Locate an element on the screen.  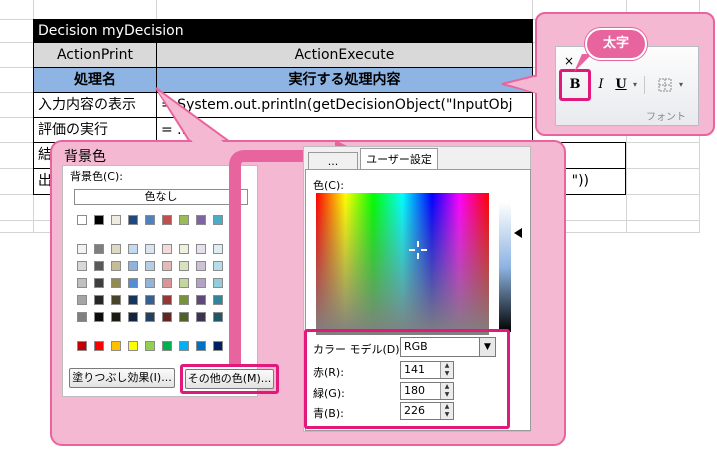
ribbon-separator is located at coordinates (644, 85).